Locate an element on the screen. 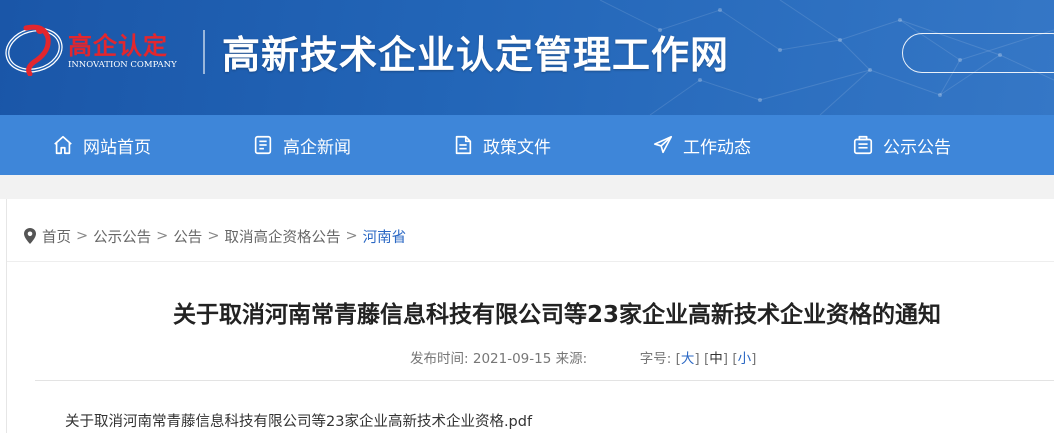  nav-item-news: 高企新闻 is located at coordinates (301, 145).